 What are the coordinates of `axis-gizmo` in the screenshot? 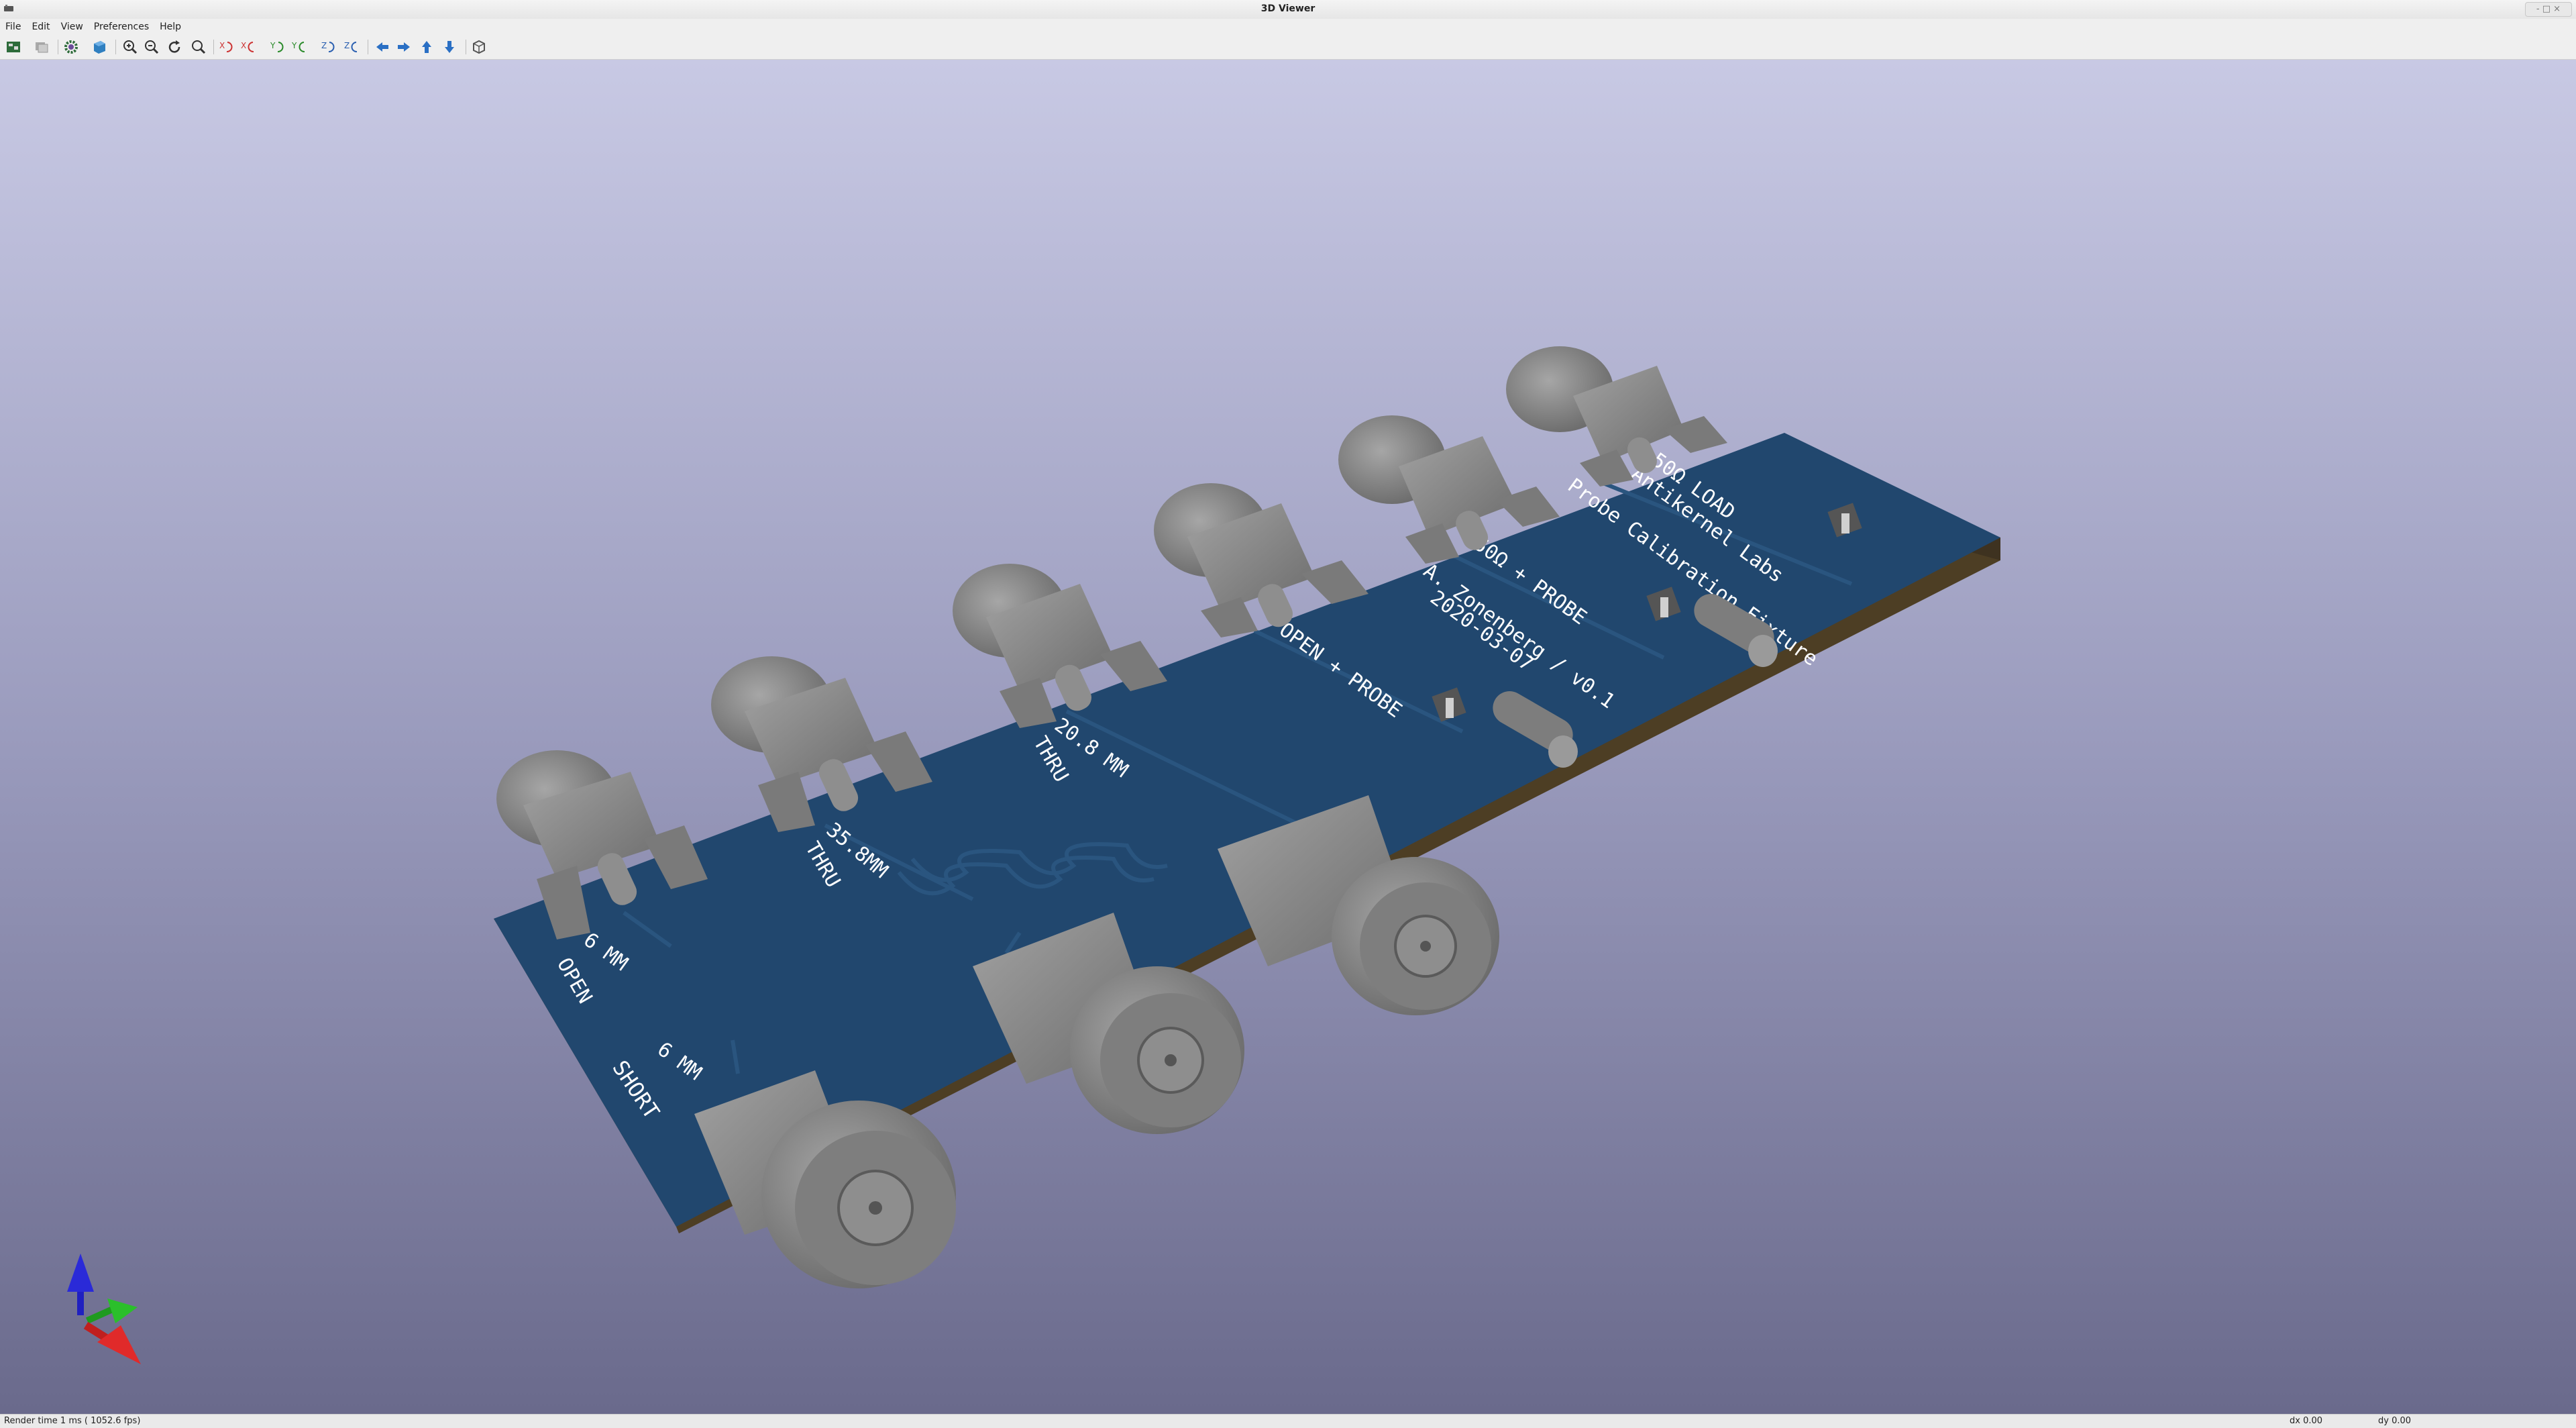 It's located at (104, 1309).